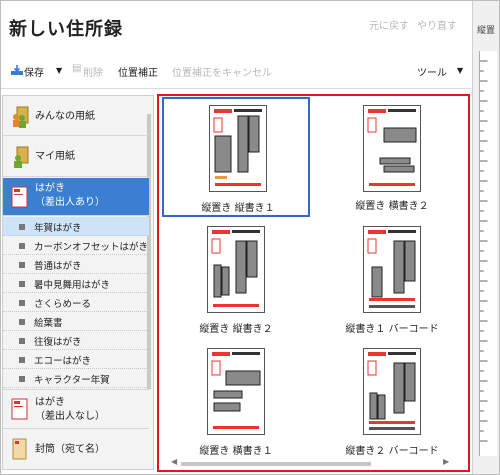 The width and height of the screenshot is (500, 475). I want to click on layout-card-label: 縦置き 横書き１, so click(236, 451).